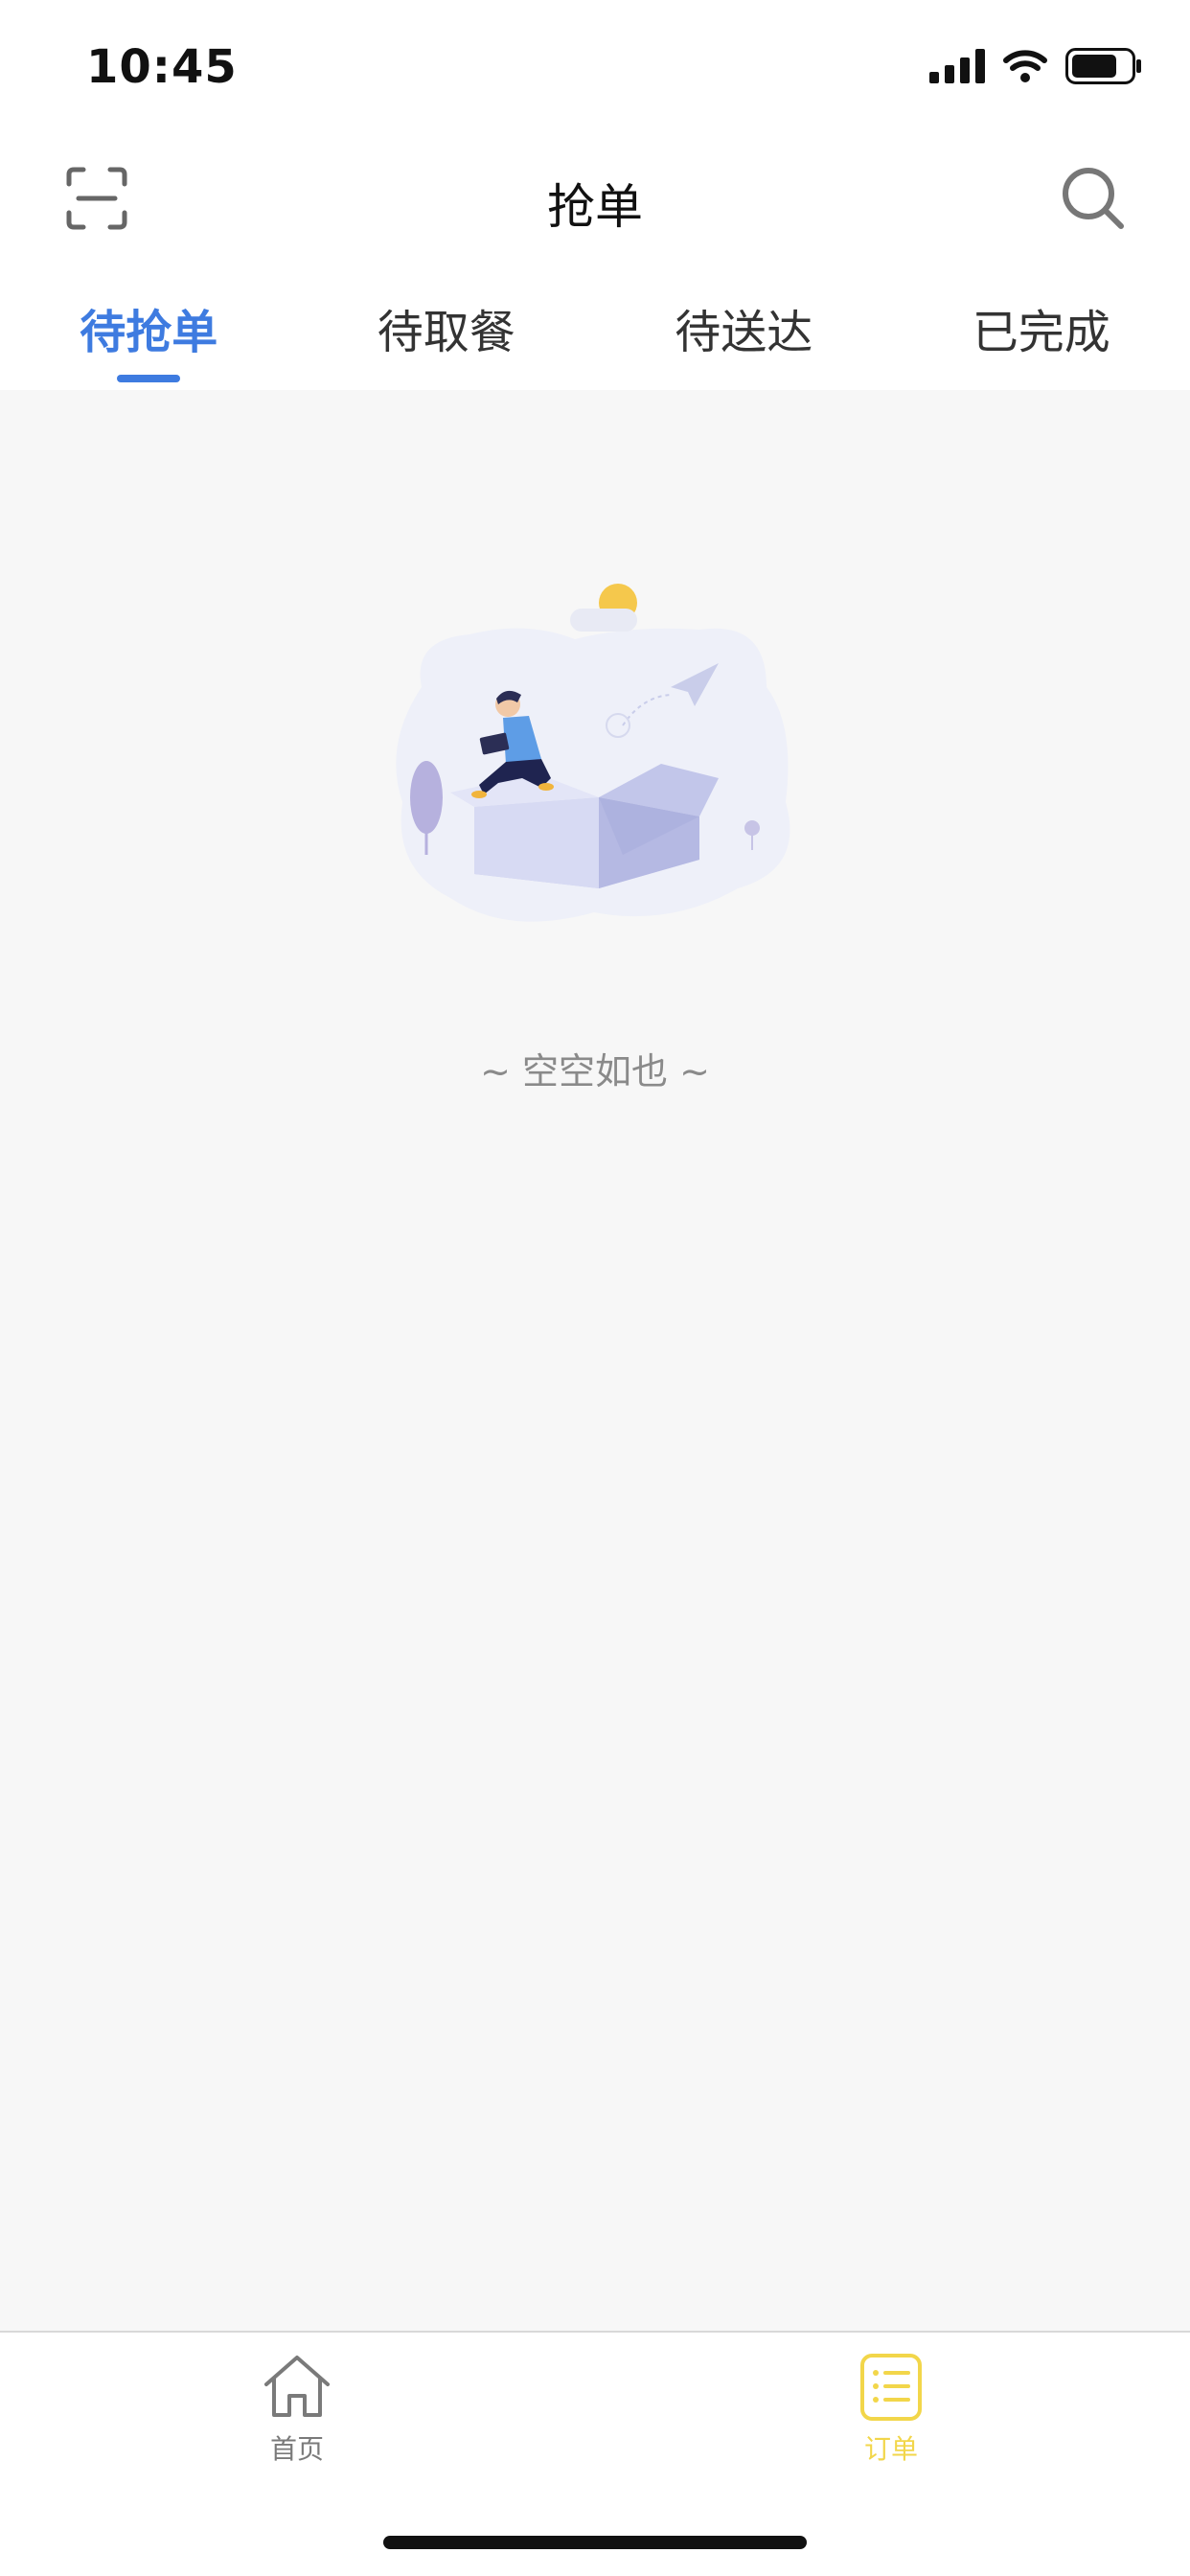 Image resolution: width=1190 pixels, height=2576 pixels. I want to click on tab-pending-delivery: 待送达, so click(744, 327).